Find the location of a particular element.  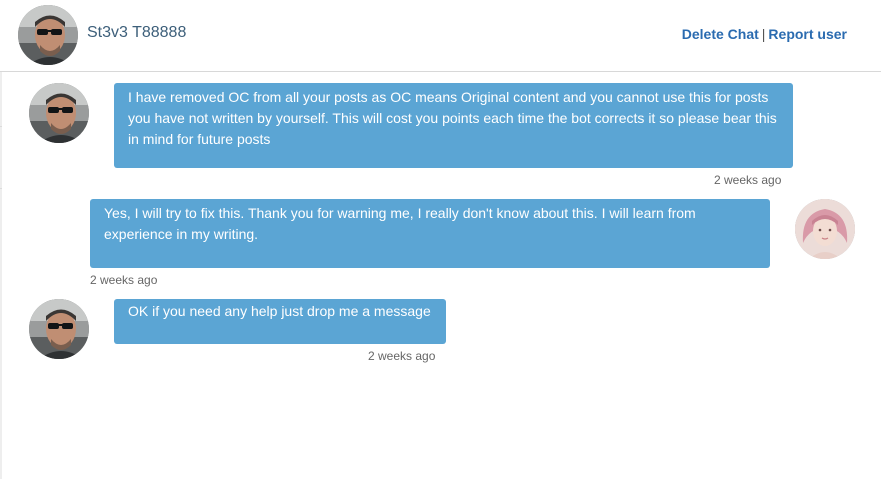

header-actions: Delete Chat | Report user is located at coordinates (764, 34).